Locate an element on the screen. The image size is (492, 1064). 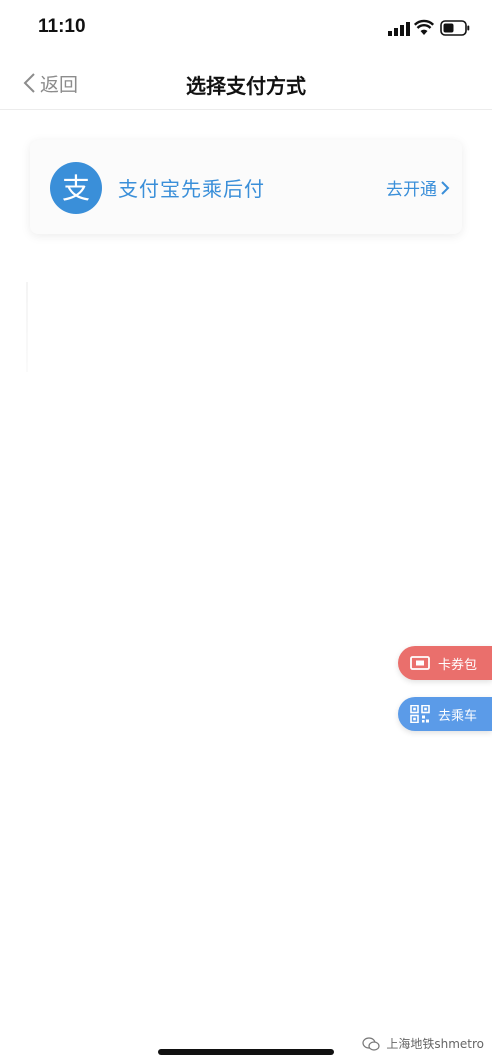
wechat-icon is located at coordinates (371, 1043).